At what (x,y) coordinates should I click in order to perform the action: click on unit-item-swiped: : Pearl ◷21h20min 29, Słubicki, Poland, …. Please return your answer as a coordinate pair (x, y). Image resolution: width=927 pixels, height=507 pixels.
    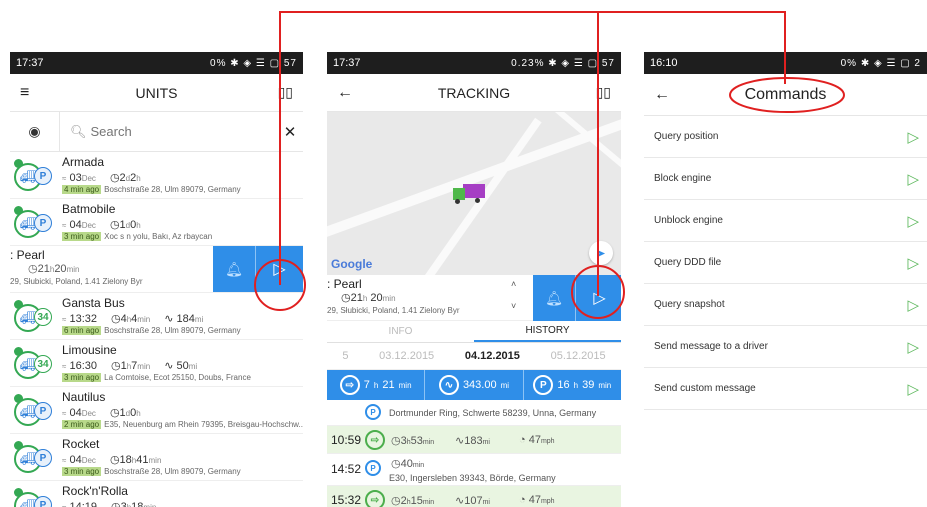
    Looking at the image, I should click on (156, 269).